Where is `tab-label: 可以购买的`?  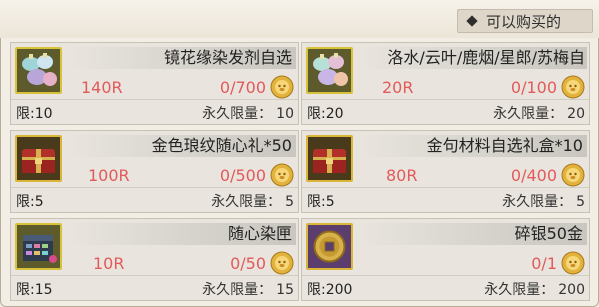 tab-label: 可以购买的 is located at coordinates (524, 21).